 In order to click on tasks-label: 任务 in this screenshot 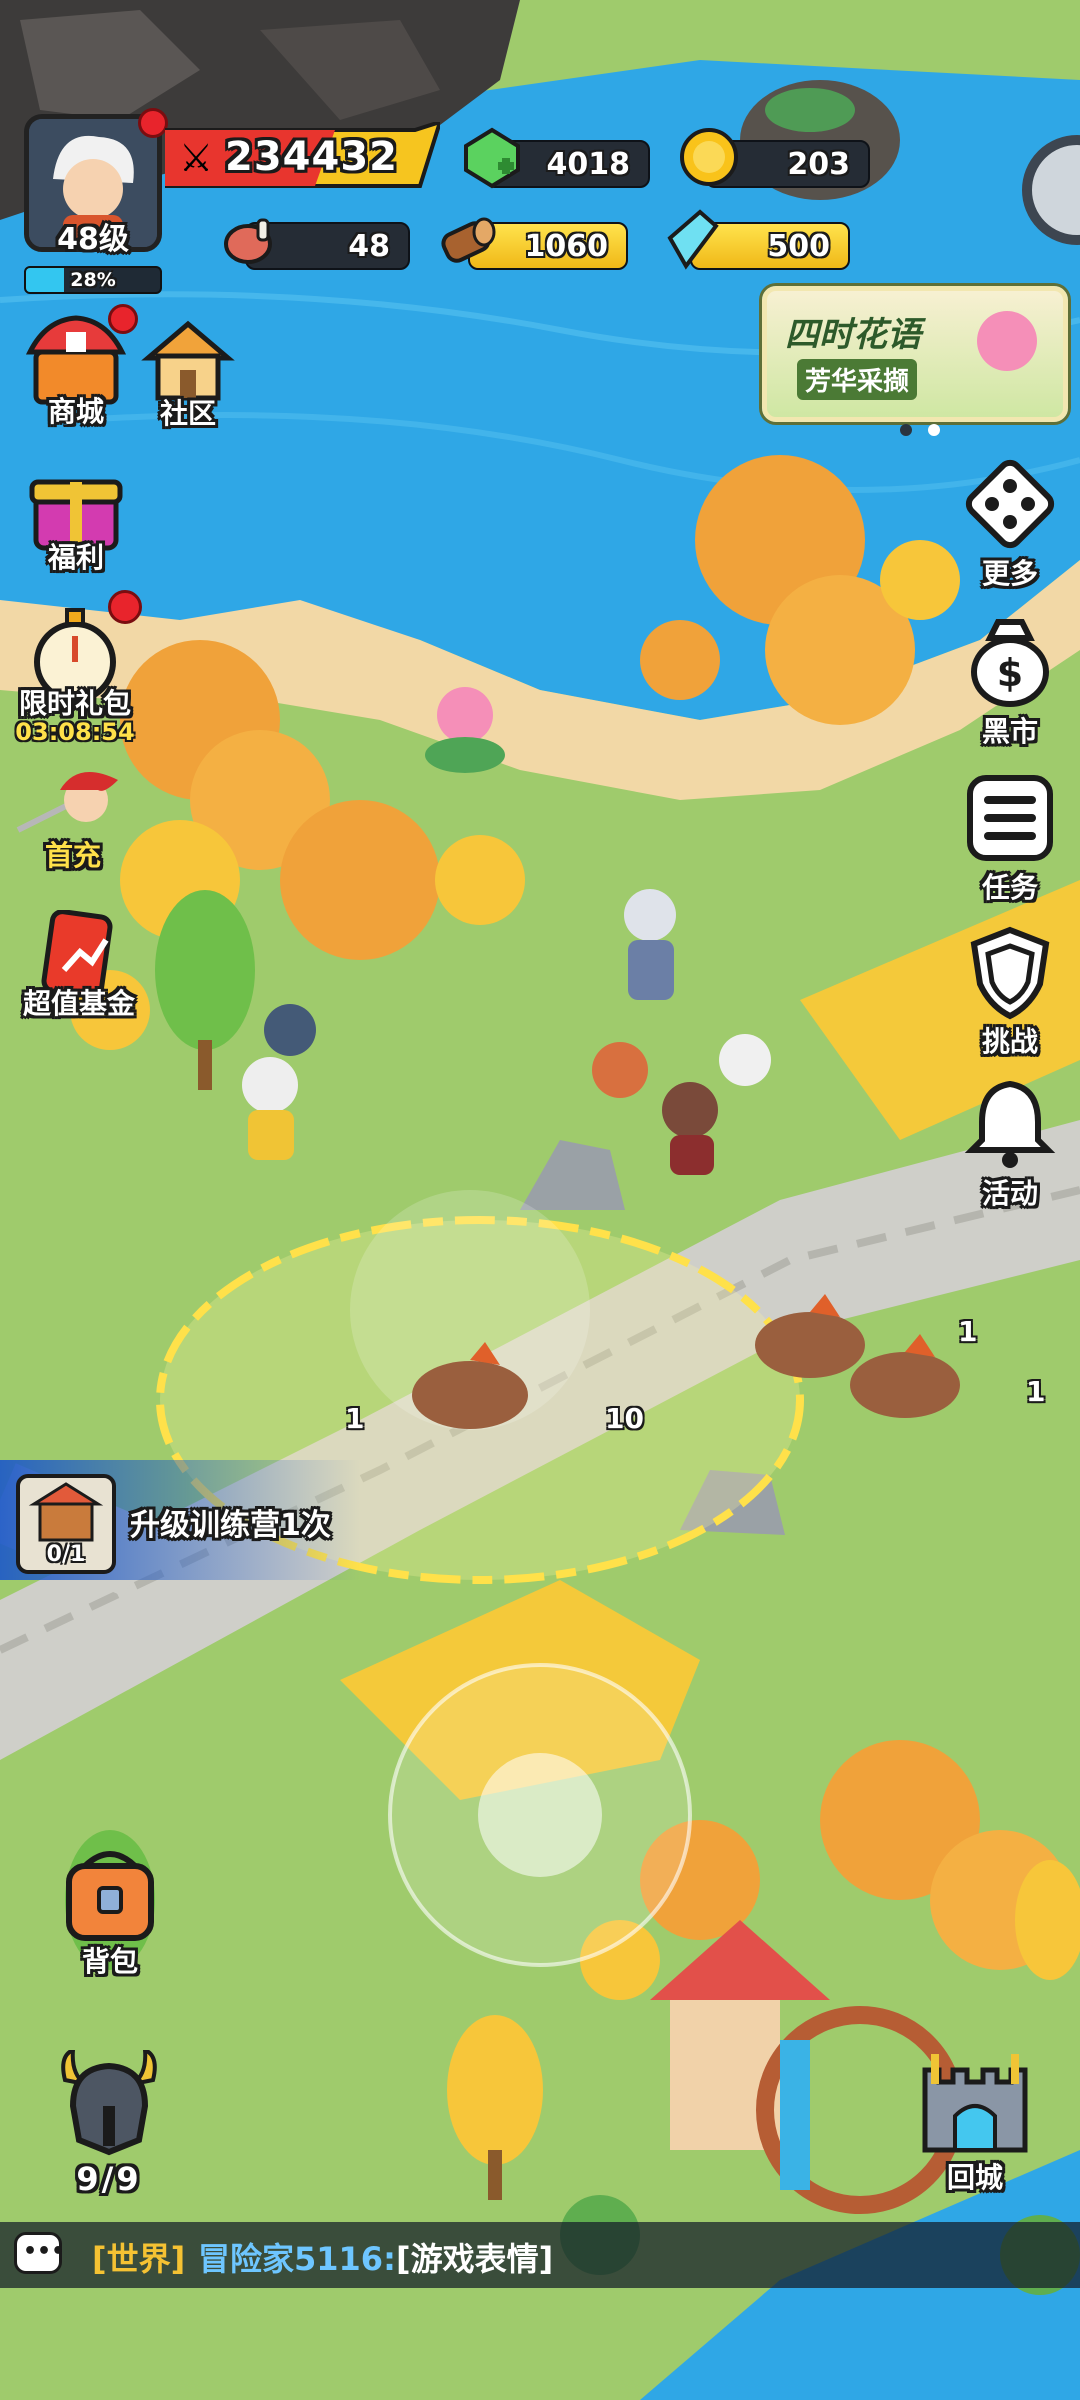, I will do `click(1009, 887)`.